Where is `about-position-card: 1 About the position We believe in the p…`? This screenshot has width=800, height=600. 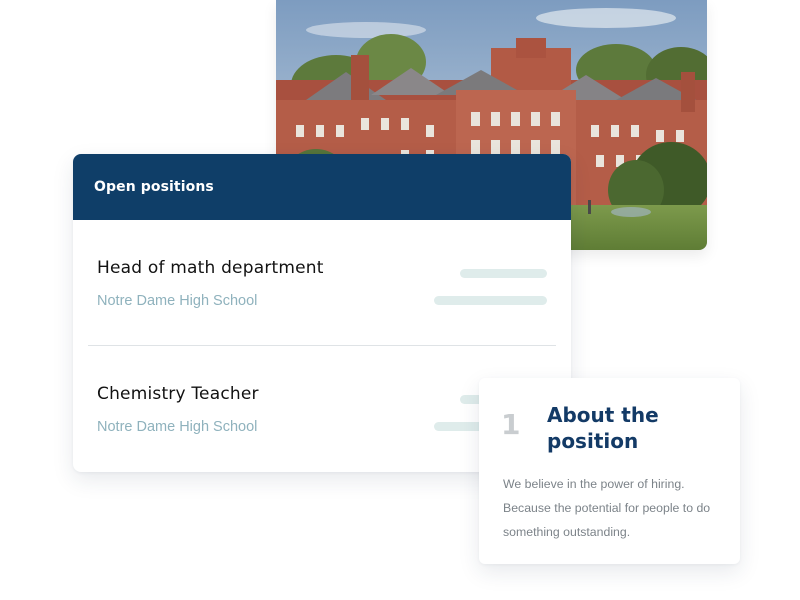
about-position-card: 1 About the position We believe in the p… is located at coordinates (609, 471).